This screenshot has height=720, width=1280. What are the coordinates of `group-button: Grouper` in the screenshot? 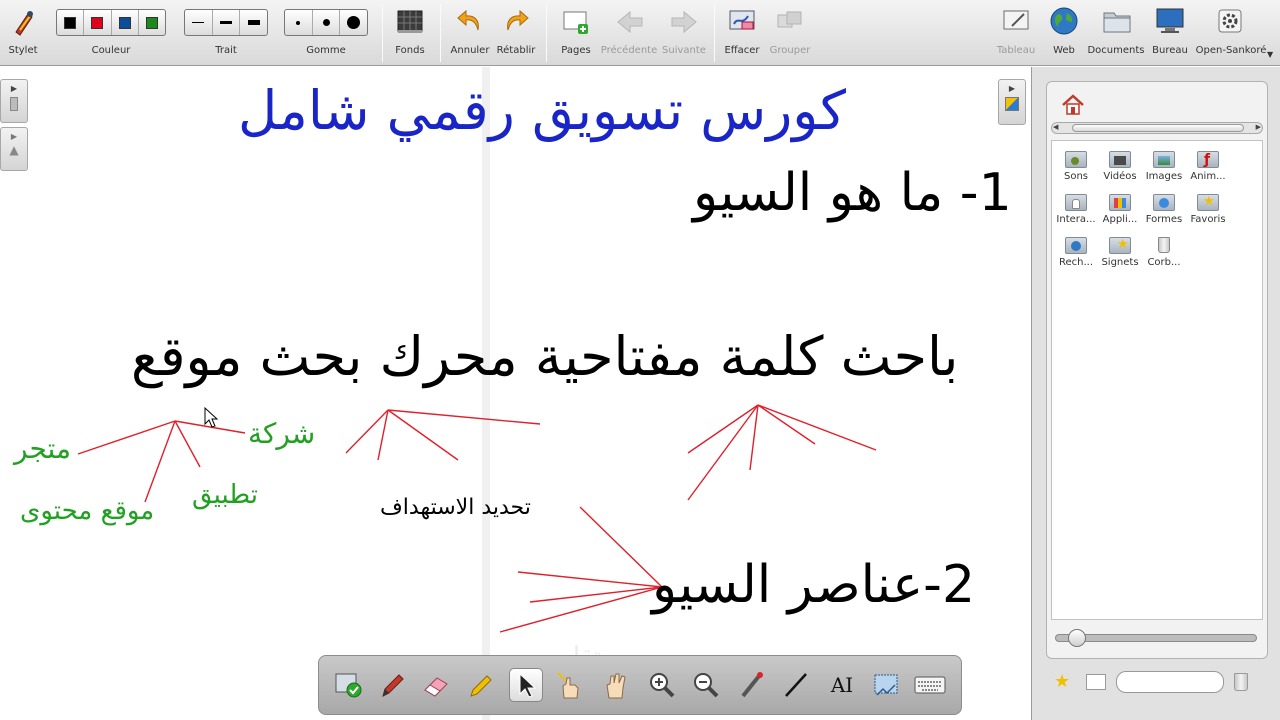 It's located at (790, 33).